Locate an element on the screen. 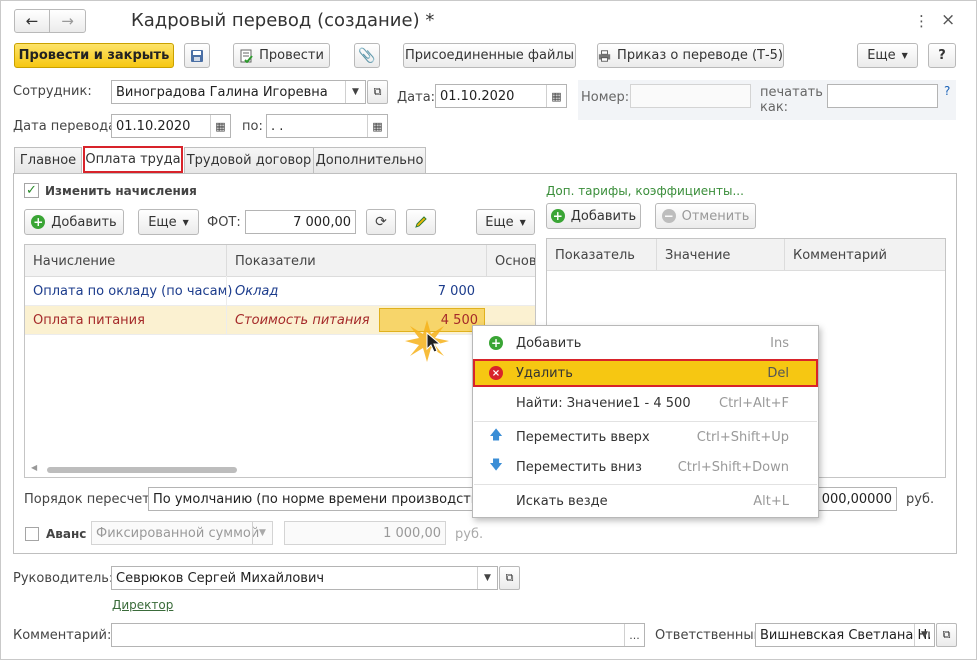  help-button: ? is located at coordinates (942, 55).